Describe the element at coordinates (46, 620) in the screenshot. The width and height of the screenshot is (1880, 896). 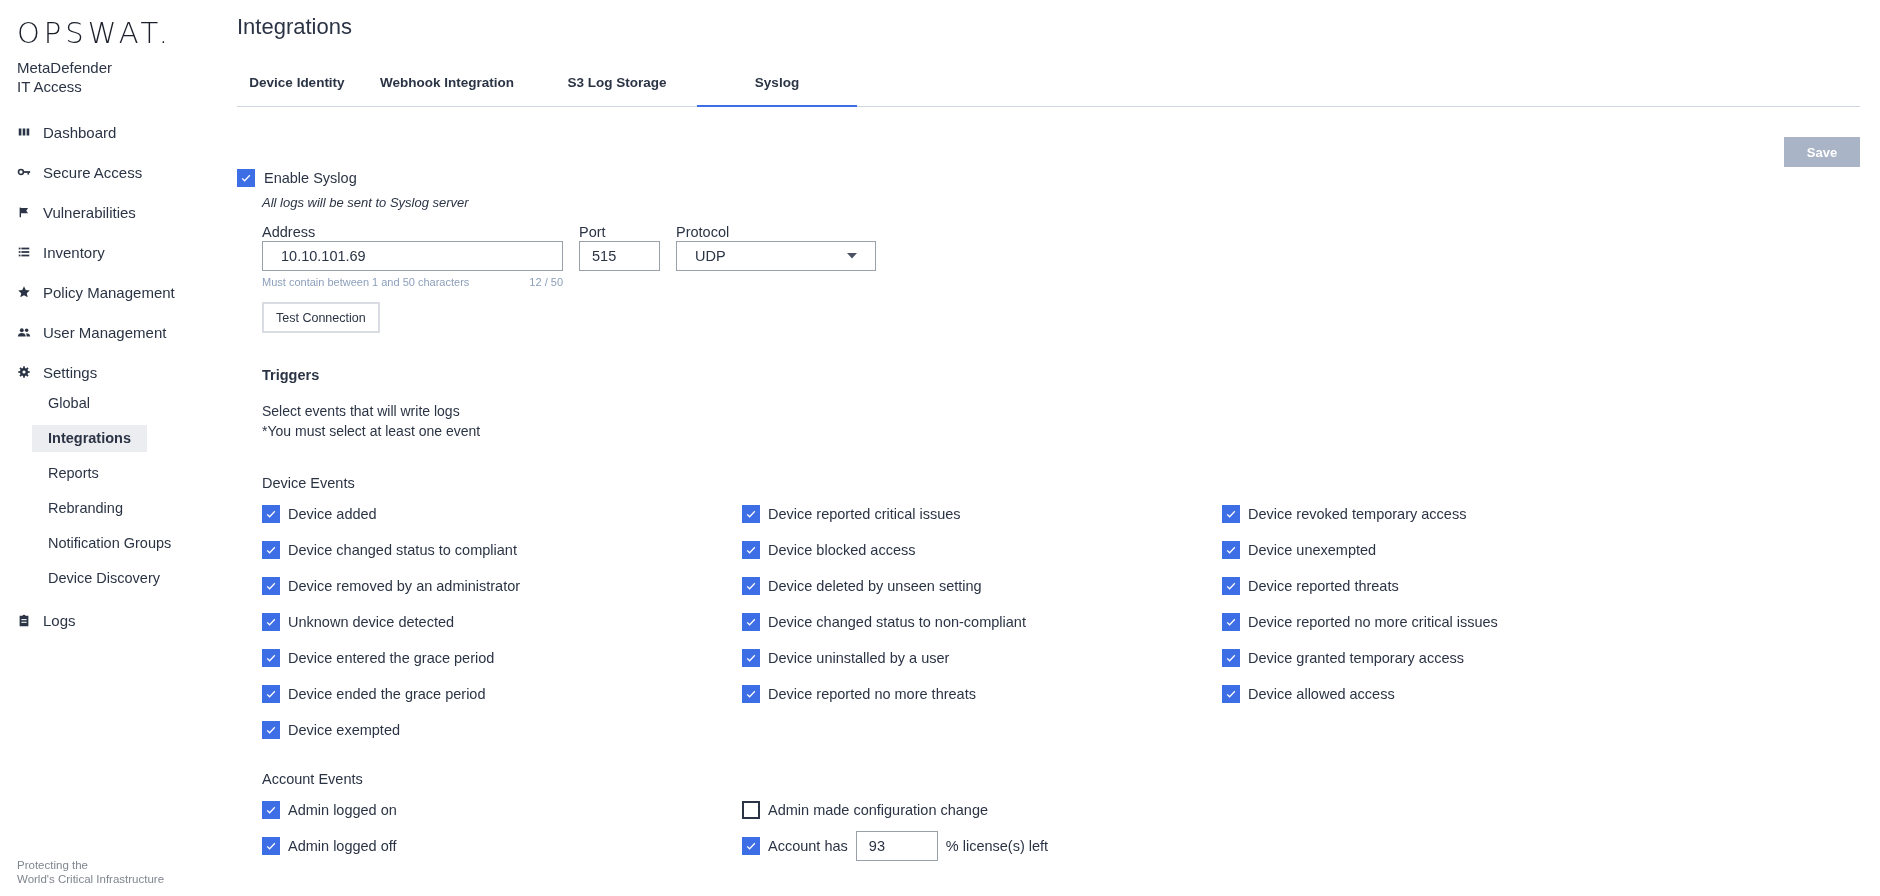
I see `sidebar-item: Logs` at that location.